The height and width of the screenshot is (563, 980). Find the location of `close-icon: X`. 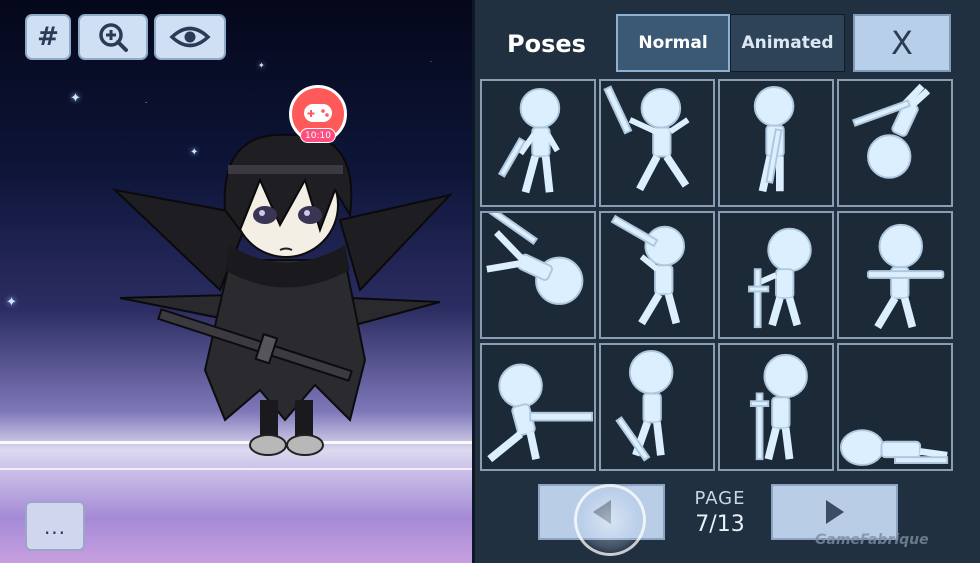

close-icon: X is located at coordinates (902, 43).